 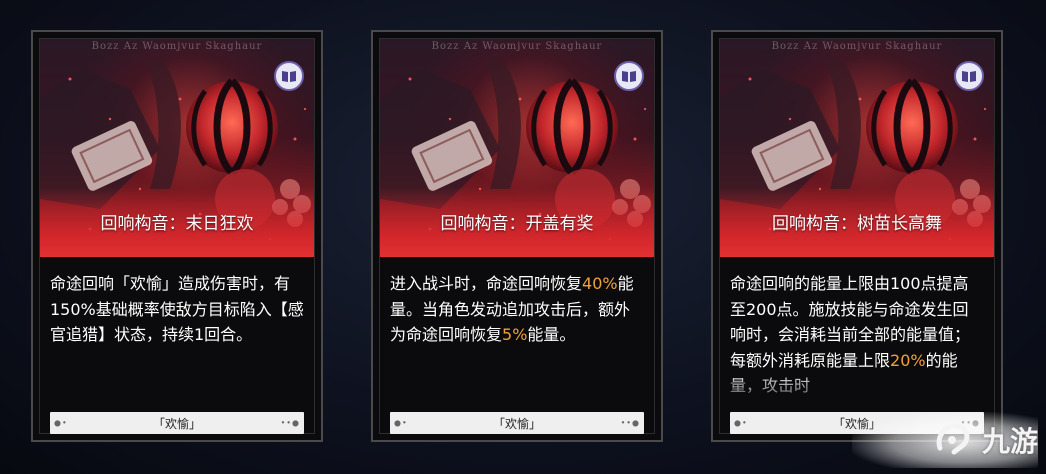 I want to click on card-art: Bozz Az Waomjvur Skaghaur 回响构音：开盖有奖, so click(x=517, y=148).